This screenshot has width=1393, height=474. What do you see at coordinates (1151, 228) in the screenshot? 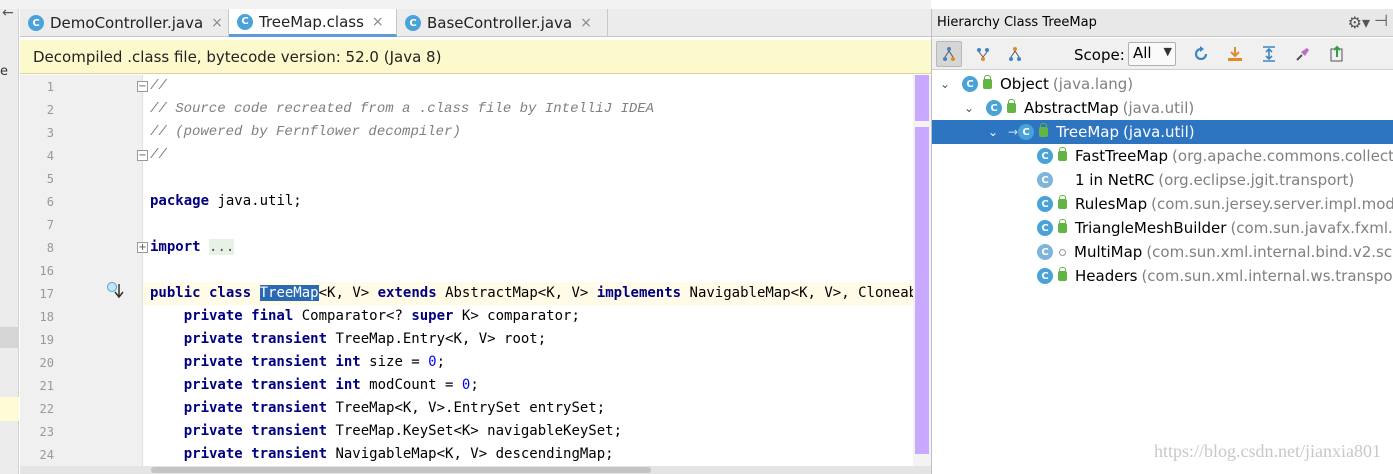
I see `tree-node-name: TriangleMeshBuilder` at bounding box center [1151, 228].